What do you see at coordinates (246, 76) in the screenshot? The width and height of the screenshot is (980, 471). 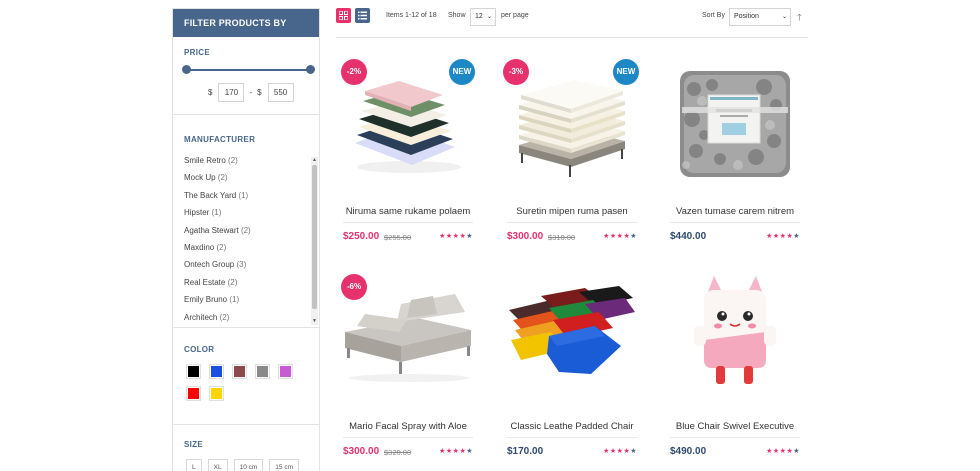 I see `price-filter: PRICE` at bounding box center [246, 76].